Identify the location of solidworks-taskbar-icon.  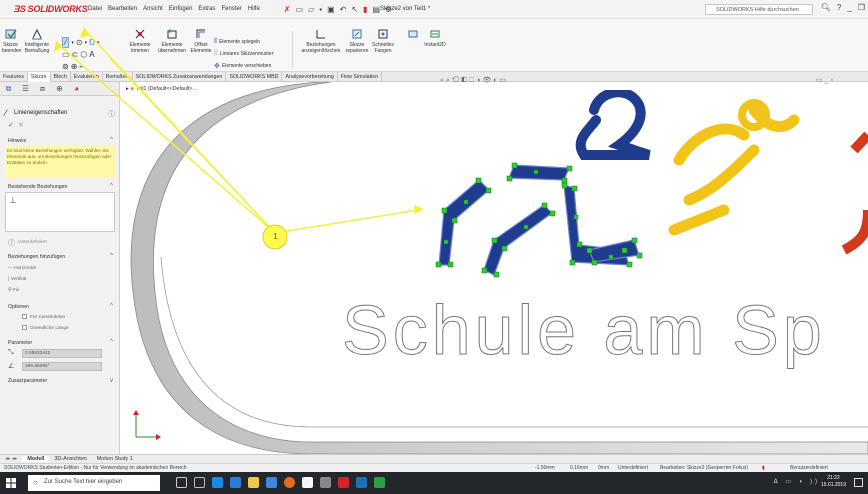
(343, 482).